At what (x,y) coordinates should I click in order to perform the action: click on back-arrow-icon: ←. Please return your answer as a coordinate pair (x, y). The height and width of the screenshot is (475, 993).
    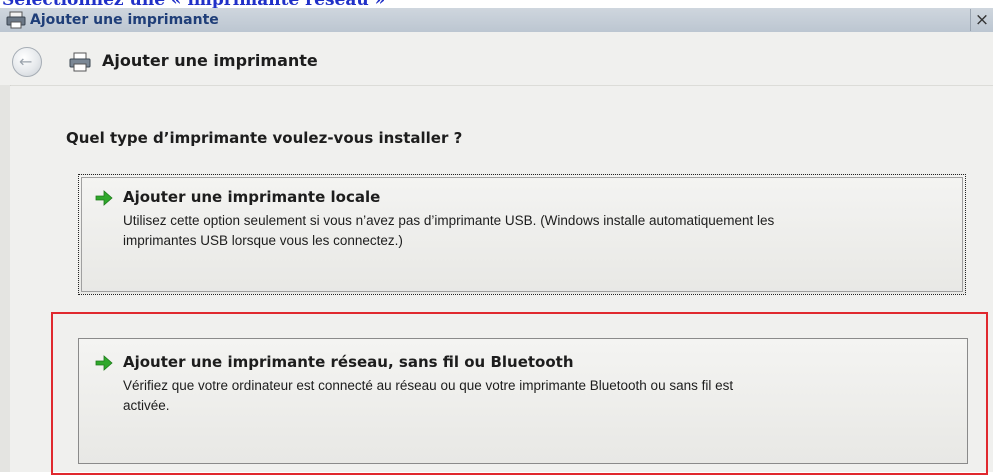
    Looking at the image, I should click on (26, 61).